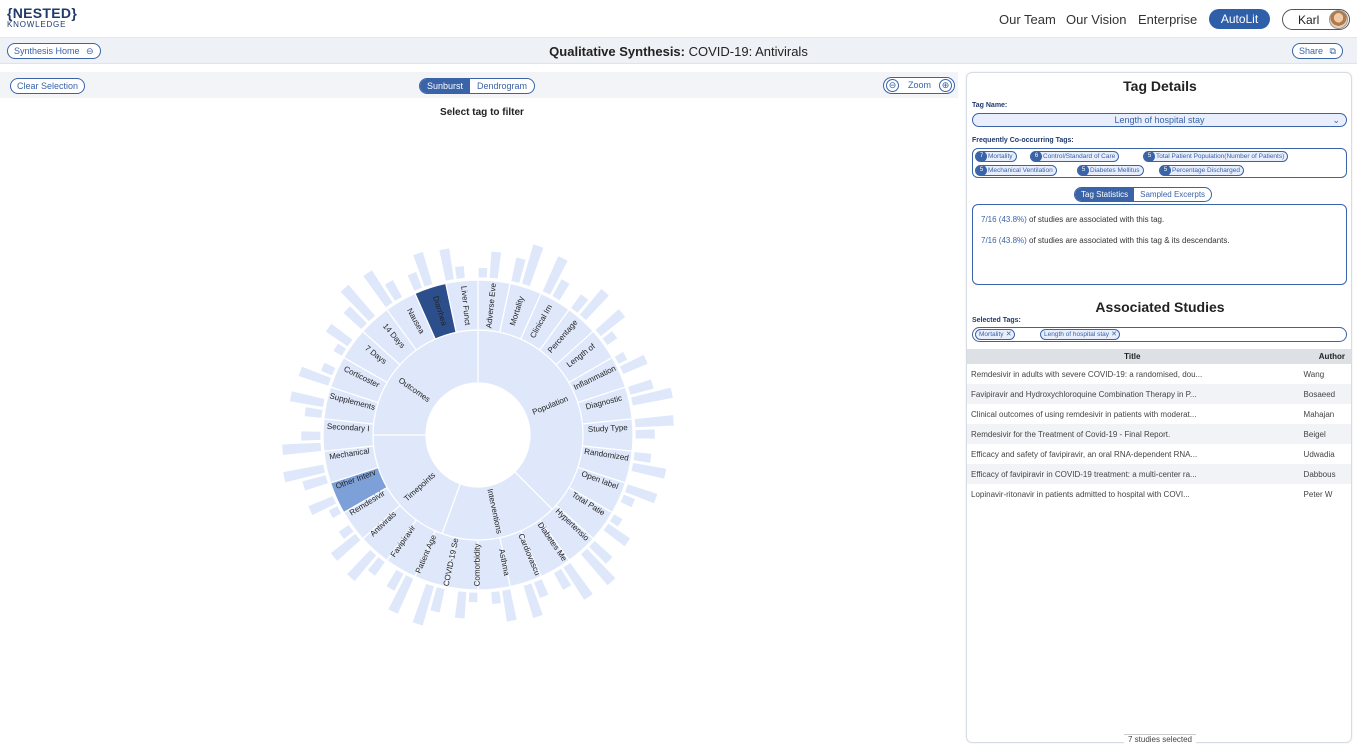 The image size is (1357, 747). Describe the element at coordinates (746, 51) in the screenshot. I see `page-title-project: COVID-19: Antivirals` at that location.